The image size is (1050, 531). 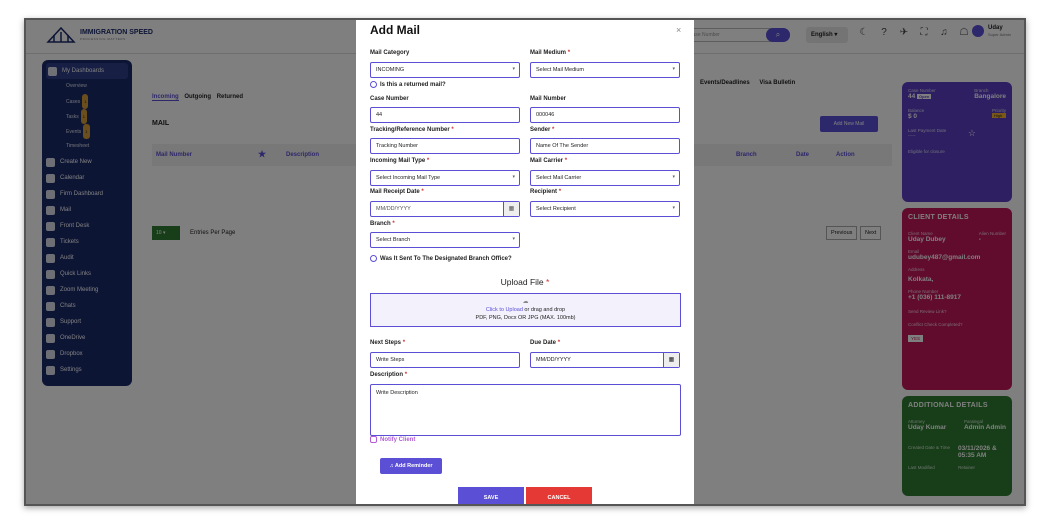 What do you see at coordinates (544, 310) in the screenshot?
I see `upload-text: or drag and drop` at bounding box center [544, 310].